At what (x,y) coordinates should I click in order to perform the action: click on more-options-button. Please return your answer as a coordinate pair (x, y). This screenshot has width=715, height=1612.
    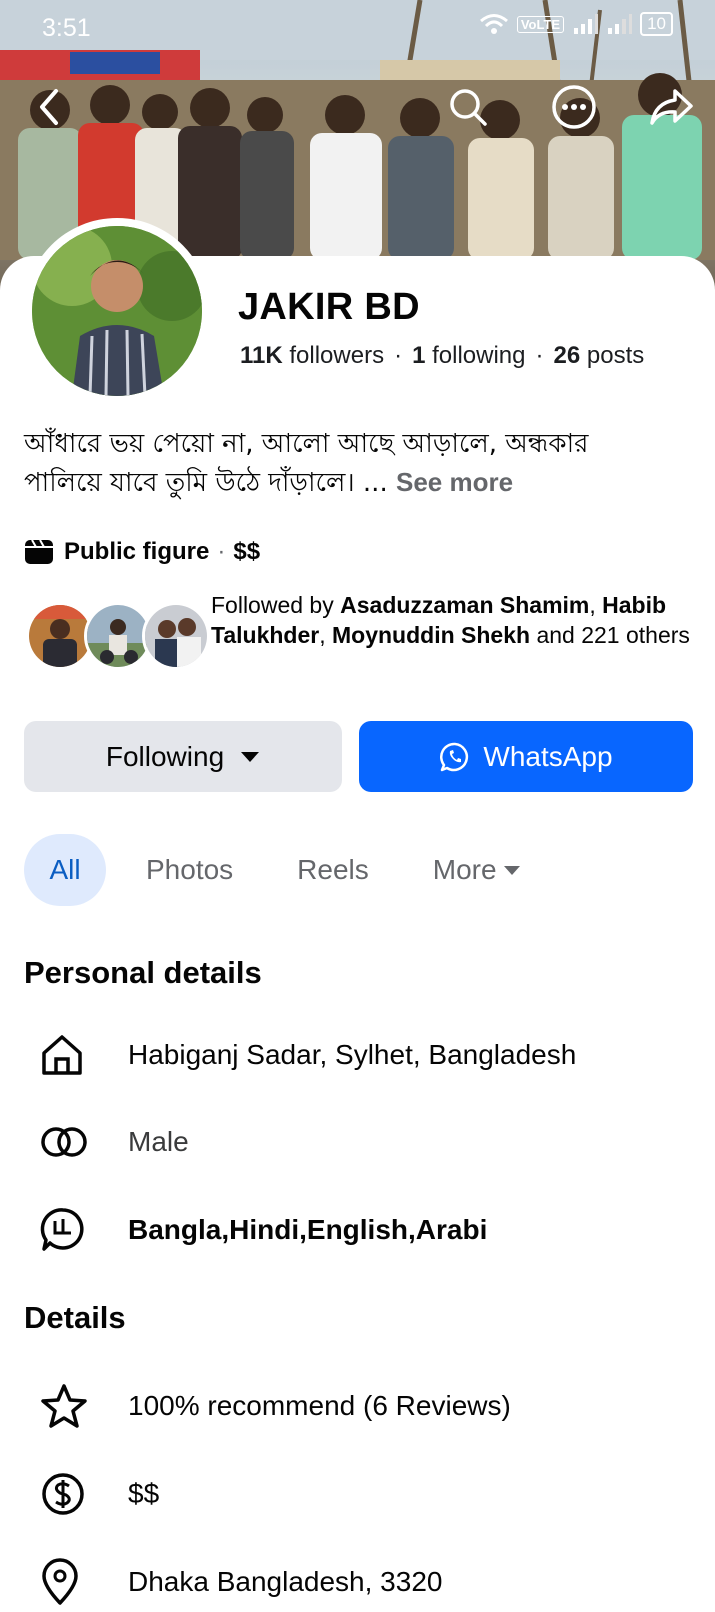
    Looking at the image, I should click on (574, 107).